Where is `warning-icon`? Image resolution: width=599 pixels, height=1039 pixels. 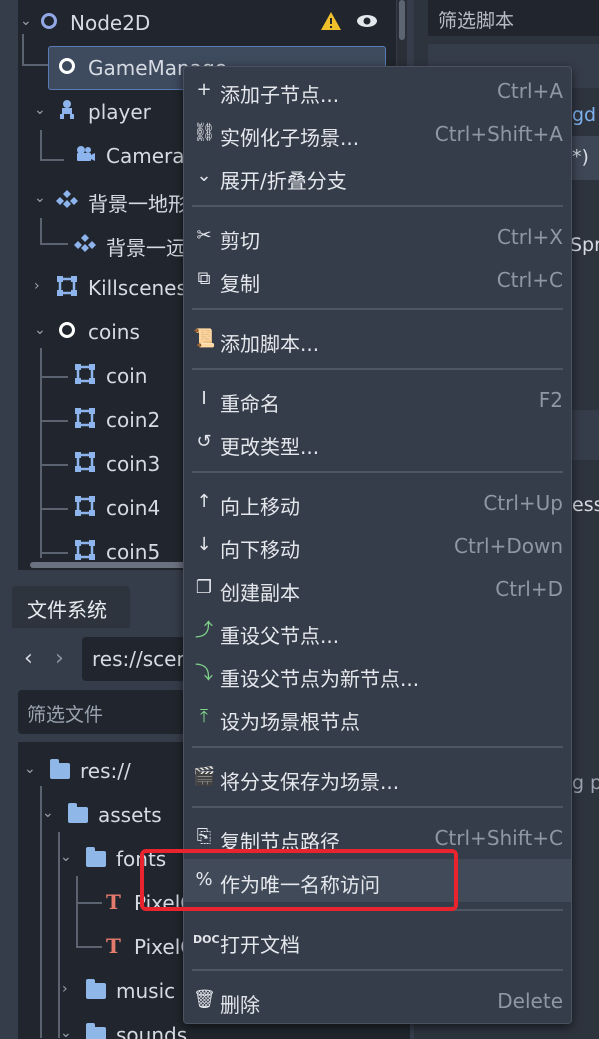
warning-icon is located at coordinates (331, 21).